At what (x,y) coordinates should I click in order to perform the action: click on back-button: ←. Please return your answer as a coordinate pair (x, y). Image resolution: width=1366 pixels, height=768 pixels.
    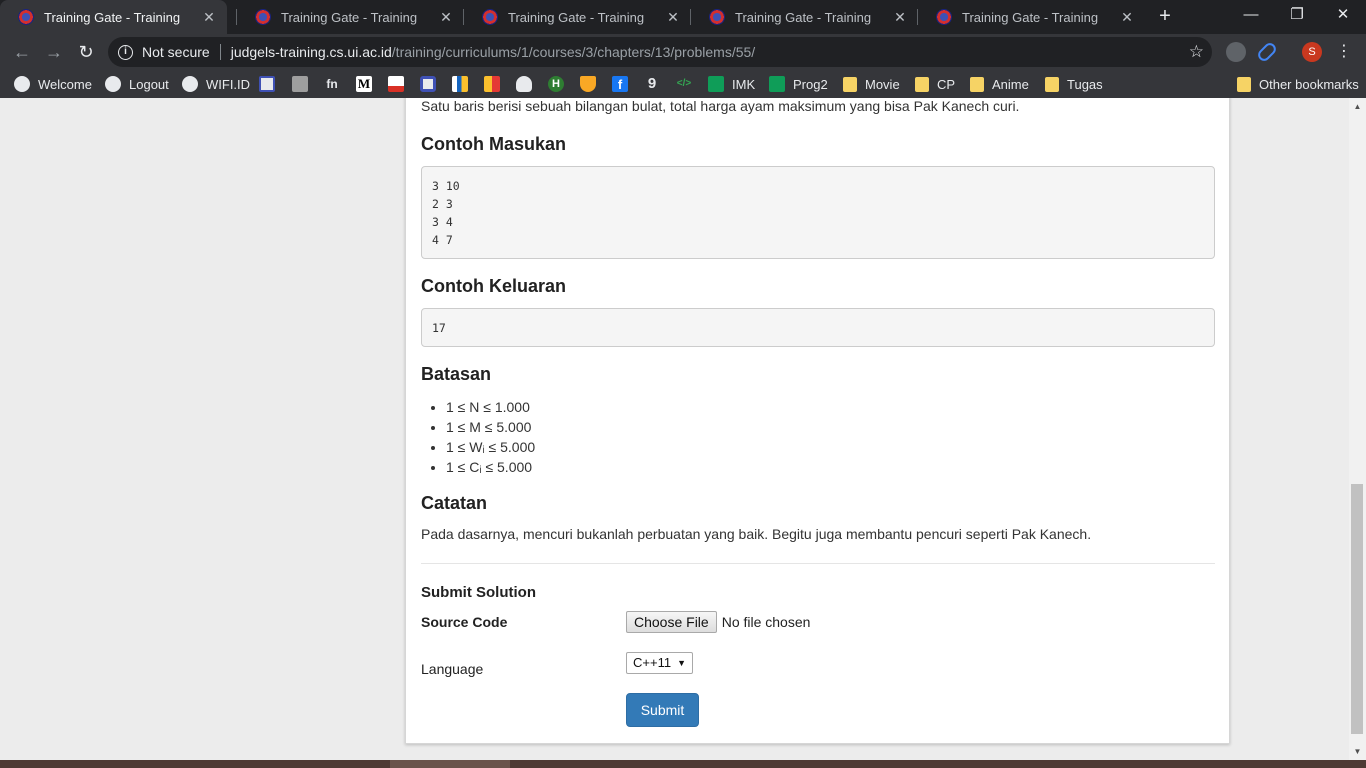
    Looking at the image, I should click on (22, 52).